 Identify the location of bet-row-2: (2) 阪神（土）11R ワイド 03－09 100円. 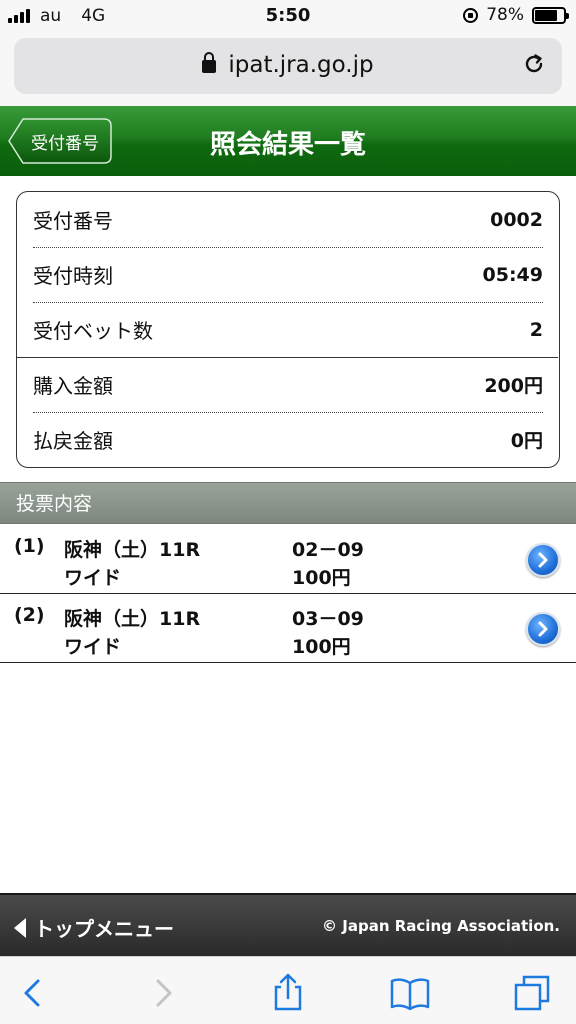
(288, 628).